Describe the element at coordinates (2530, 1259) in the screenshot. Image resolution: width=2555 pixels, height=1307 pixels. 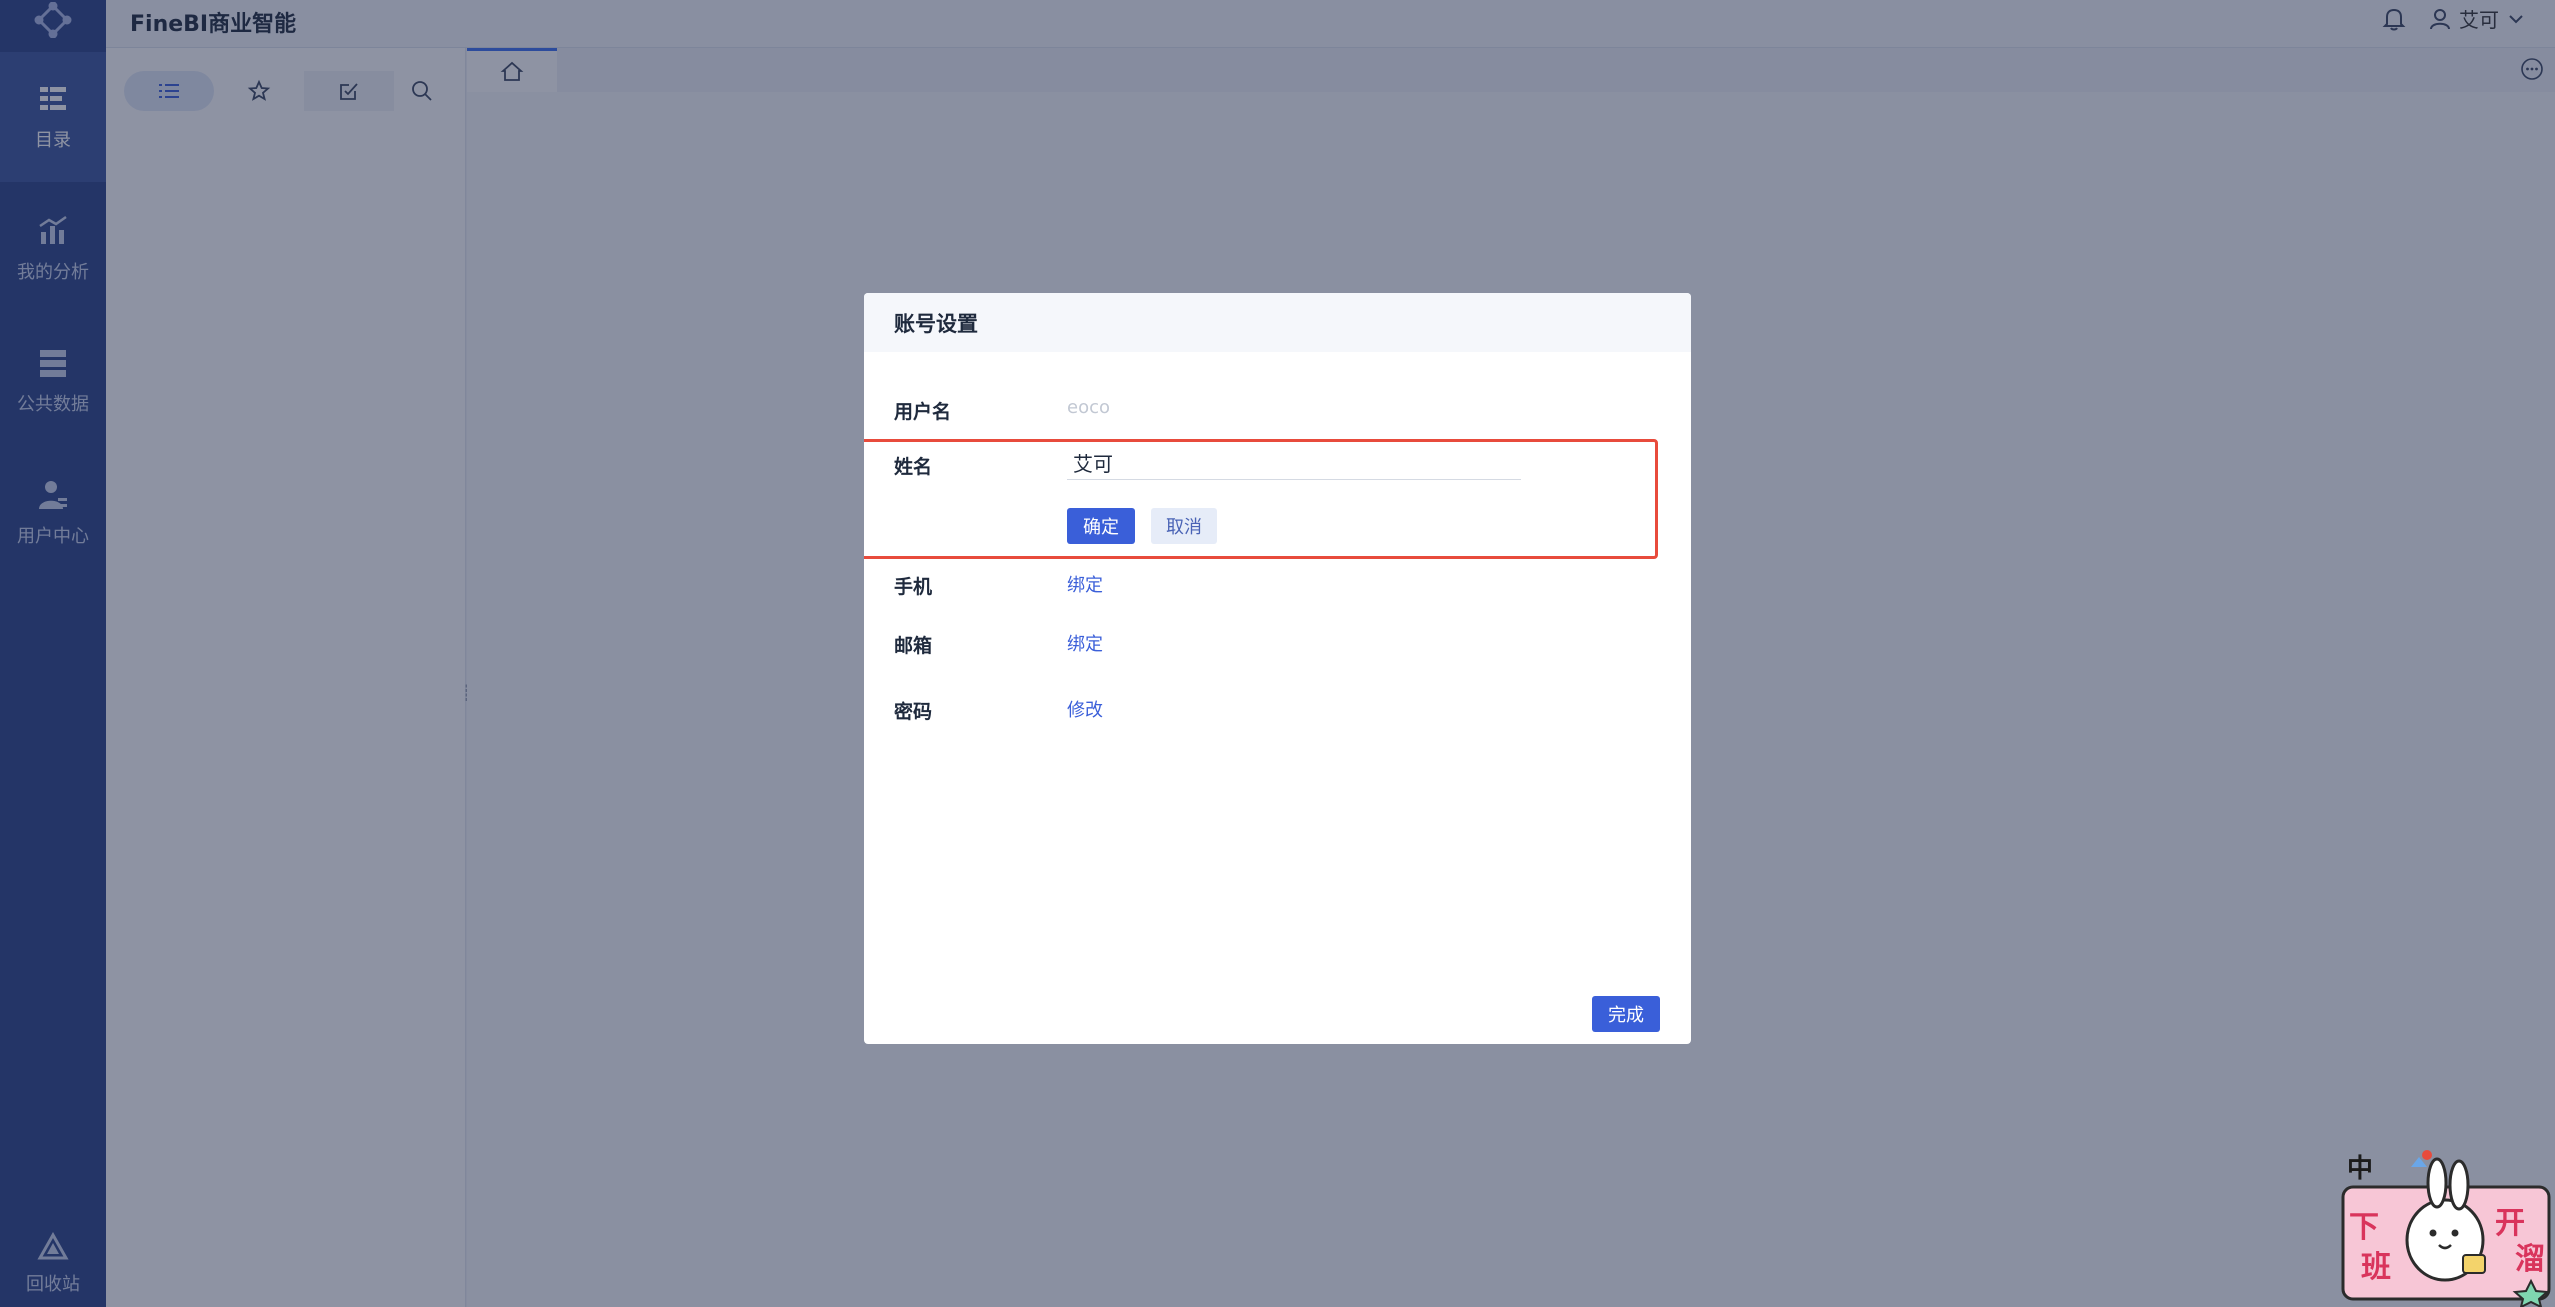
I see `sticker-char-5: 溜` at that location.